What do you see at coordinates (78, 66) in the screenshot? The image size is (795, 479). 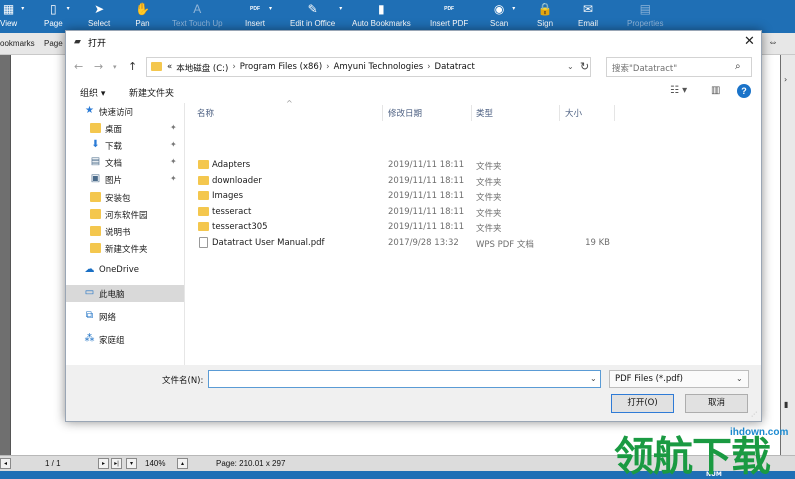 I see `back-arrow-icon: ←` at bounding box center [78, 66].